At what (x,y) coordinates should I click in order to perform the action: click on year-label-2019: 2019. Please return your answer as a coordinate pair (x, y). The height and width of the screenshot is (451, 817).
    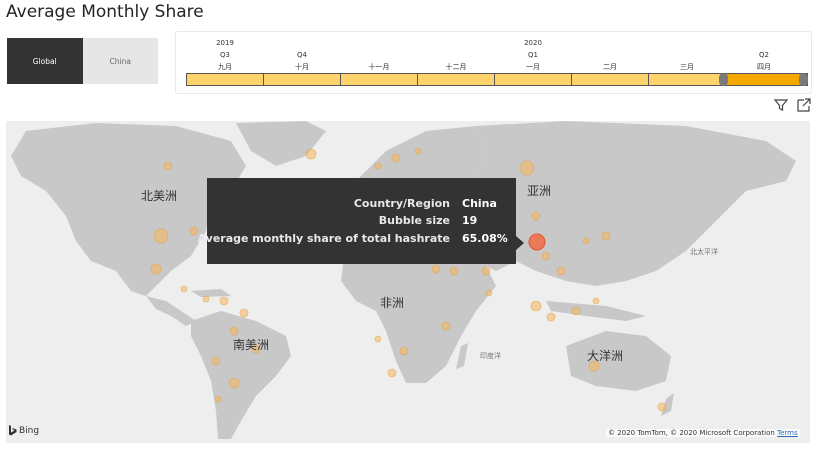
    Looking at the image, I should click on (225, 43).